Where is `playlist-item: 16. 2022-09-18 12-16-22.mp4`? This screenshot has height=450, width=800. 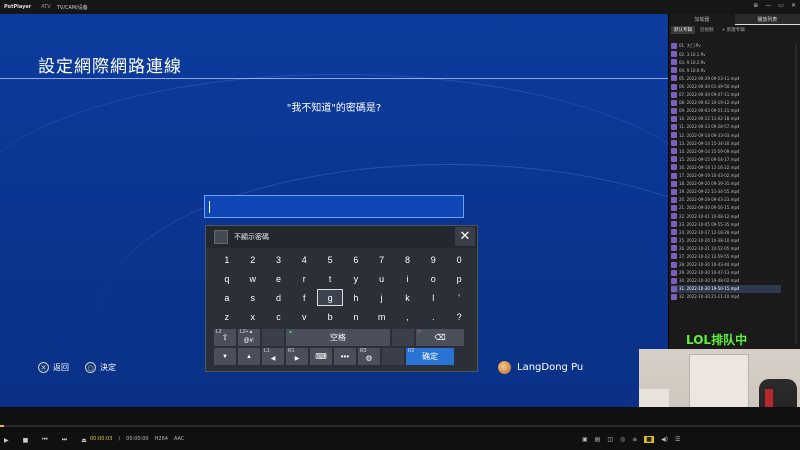
playlist-item: 16. 2022-09-18 12-16-22.mp4 is located at coordinates (726, 167).